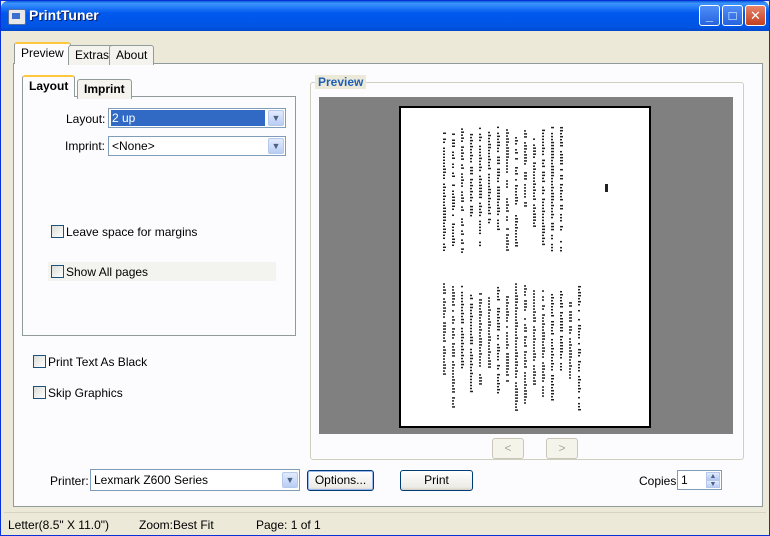  I want to click on status-paper: Letter(8.5" X 11.0"), so click(59, 525).